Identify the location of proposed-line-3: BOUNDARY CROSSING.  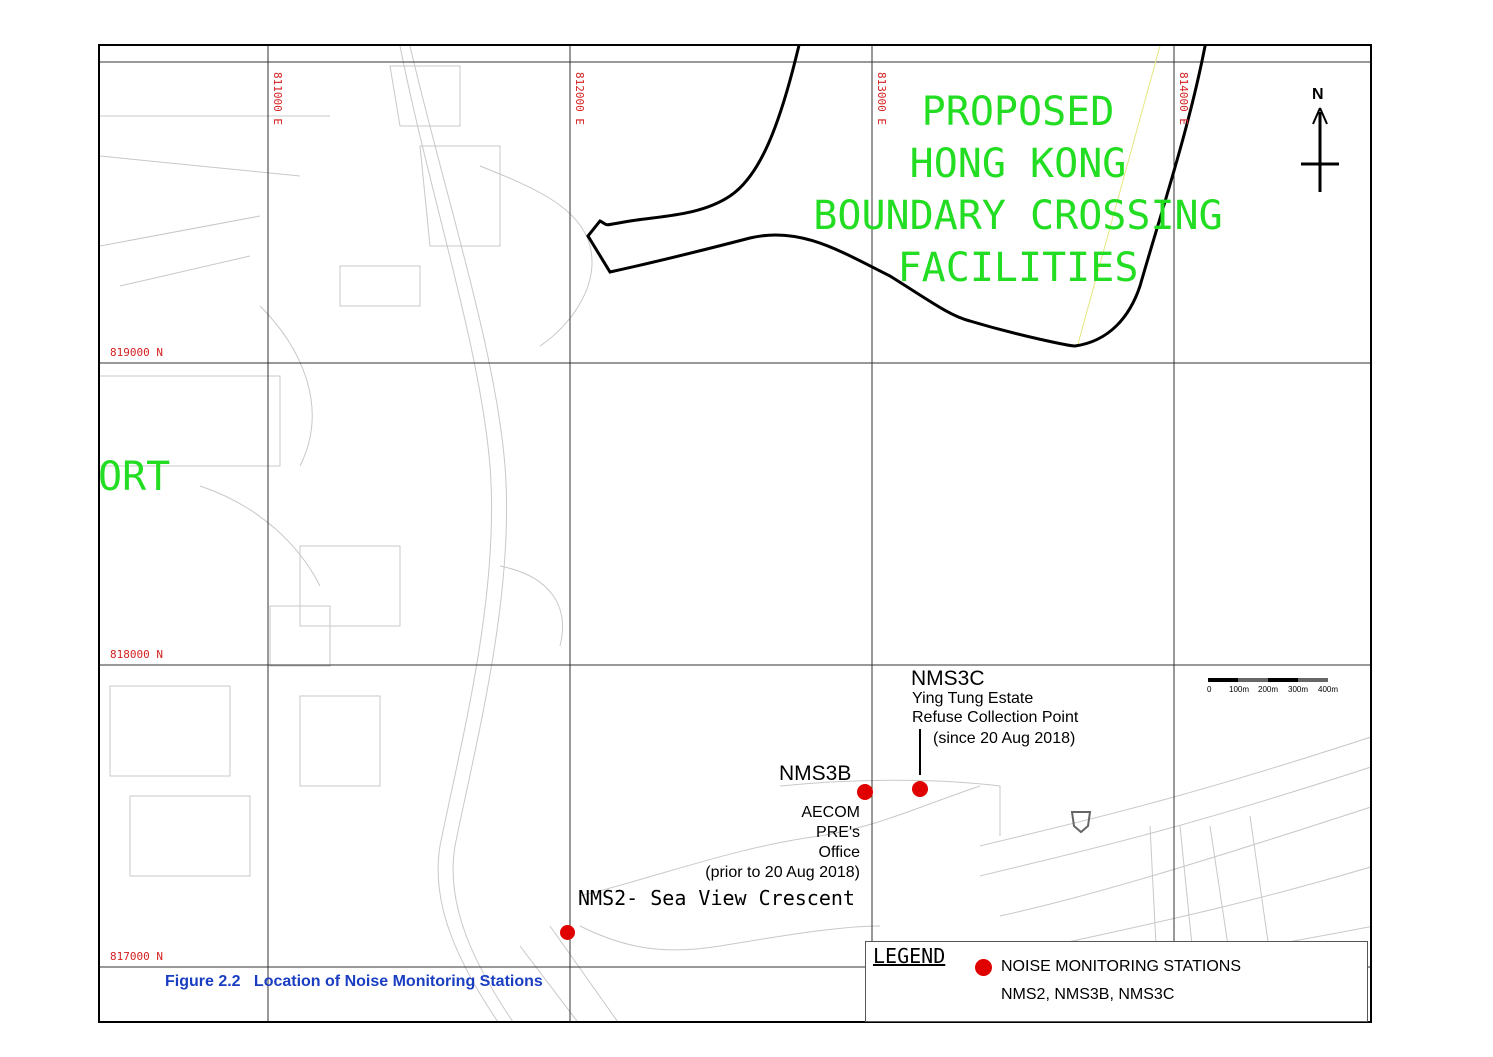
(1018, 216).